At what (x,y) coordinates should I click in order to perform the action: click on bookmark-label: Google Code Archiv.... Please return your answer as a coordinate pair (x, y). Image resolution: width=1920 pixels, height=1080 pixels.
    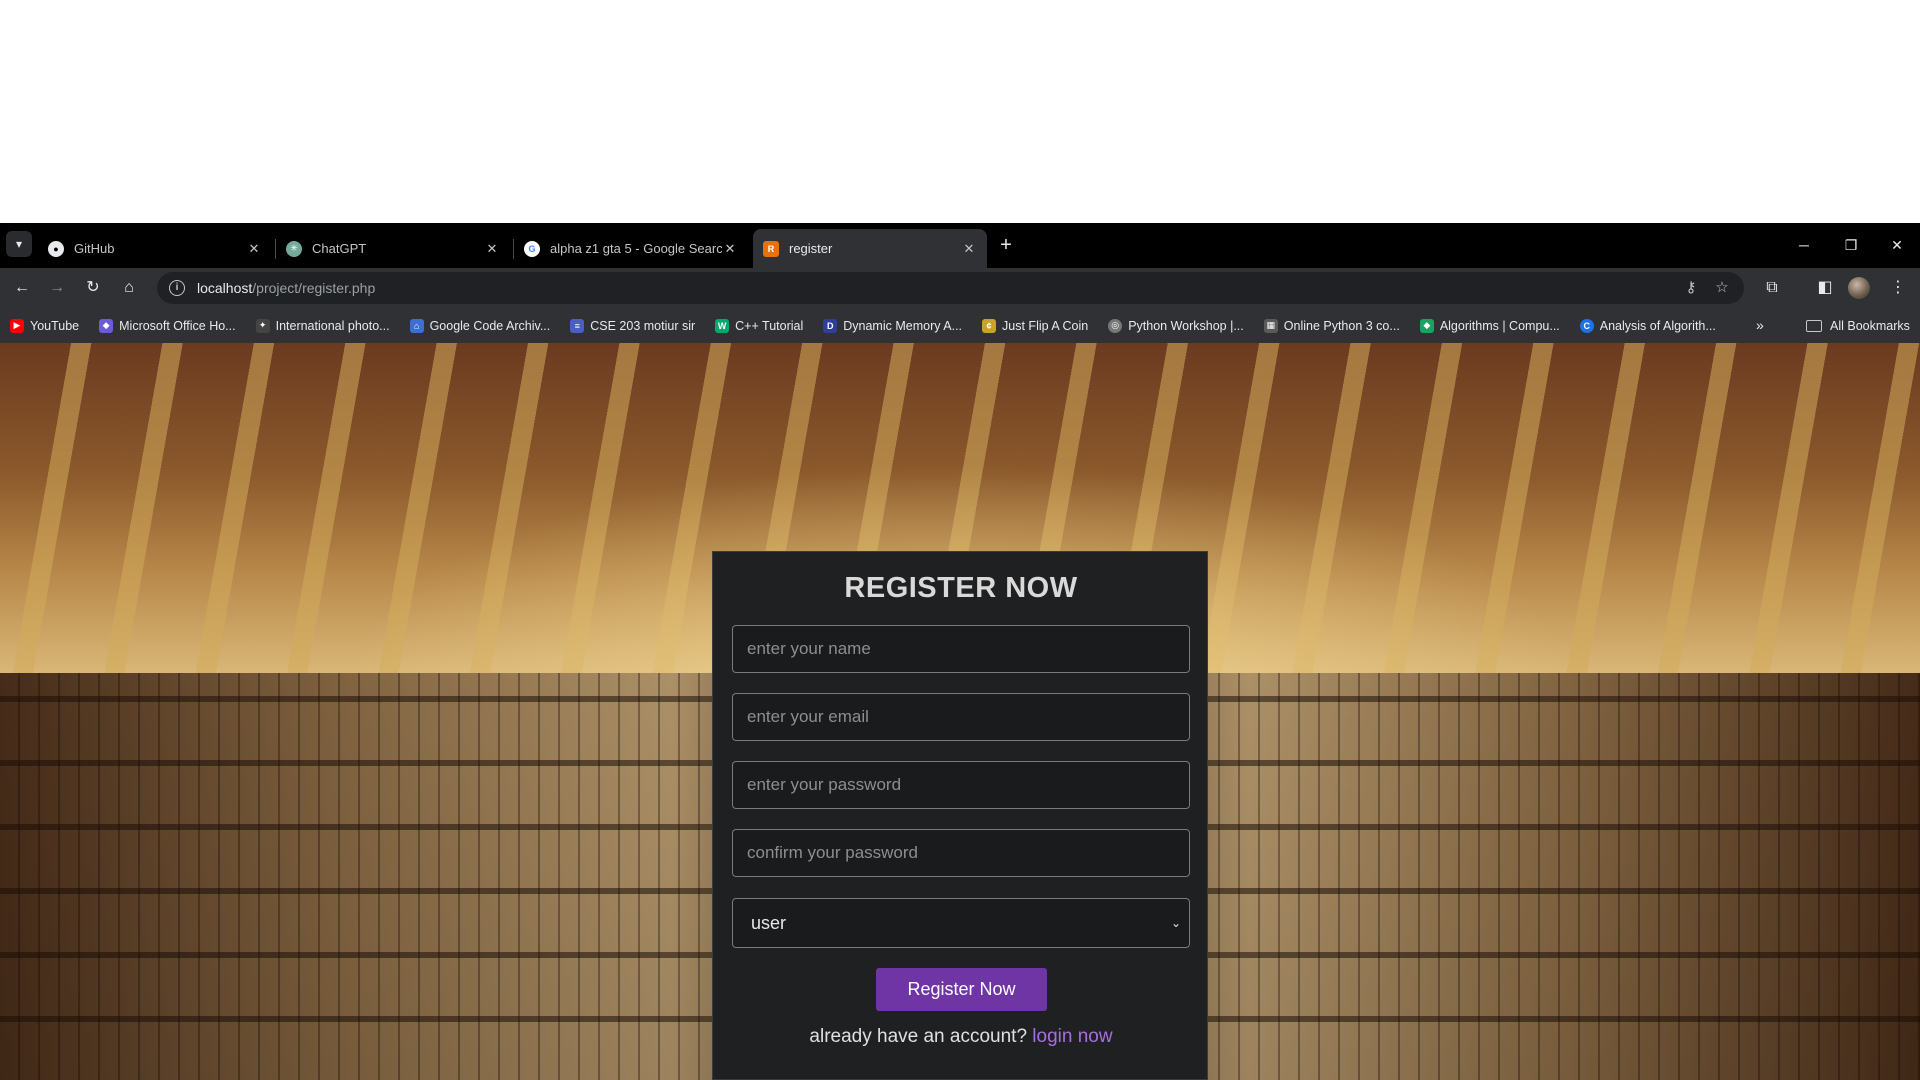
    Looking at the image, I should click on (490, 325).